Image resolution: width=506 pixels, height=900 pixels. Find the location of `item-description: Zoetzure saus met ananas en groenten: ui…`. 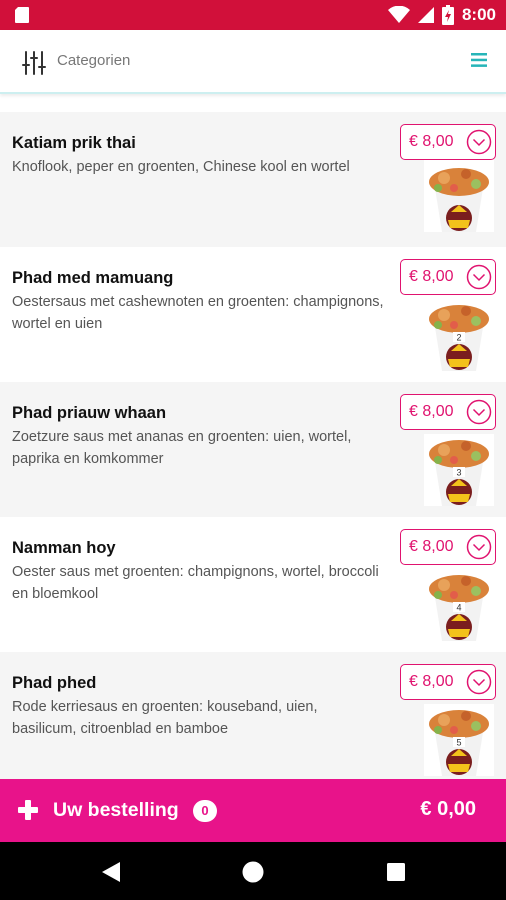

item-description: Zoetzure saus met ananas en groenten: ui… is located at coordinates (182, 448).